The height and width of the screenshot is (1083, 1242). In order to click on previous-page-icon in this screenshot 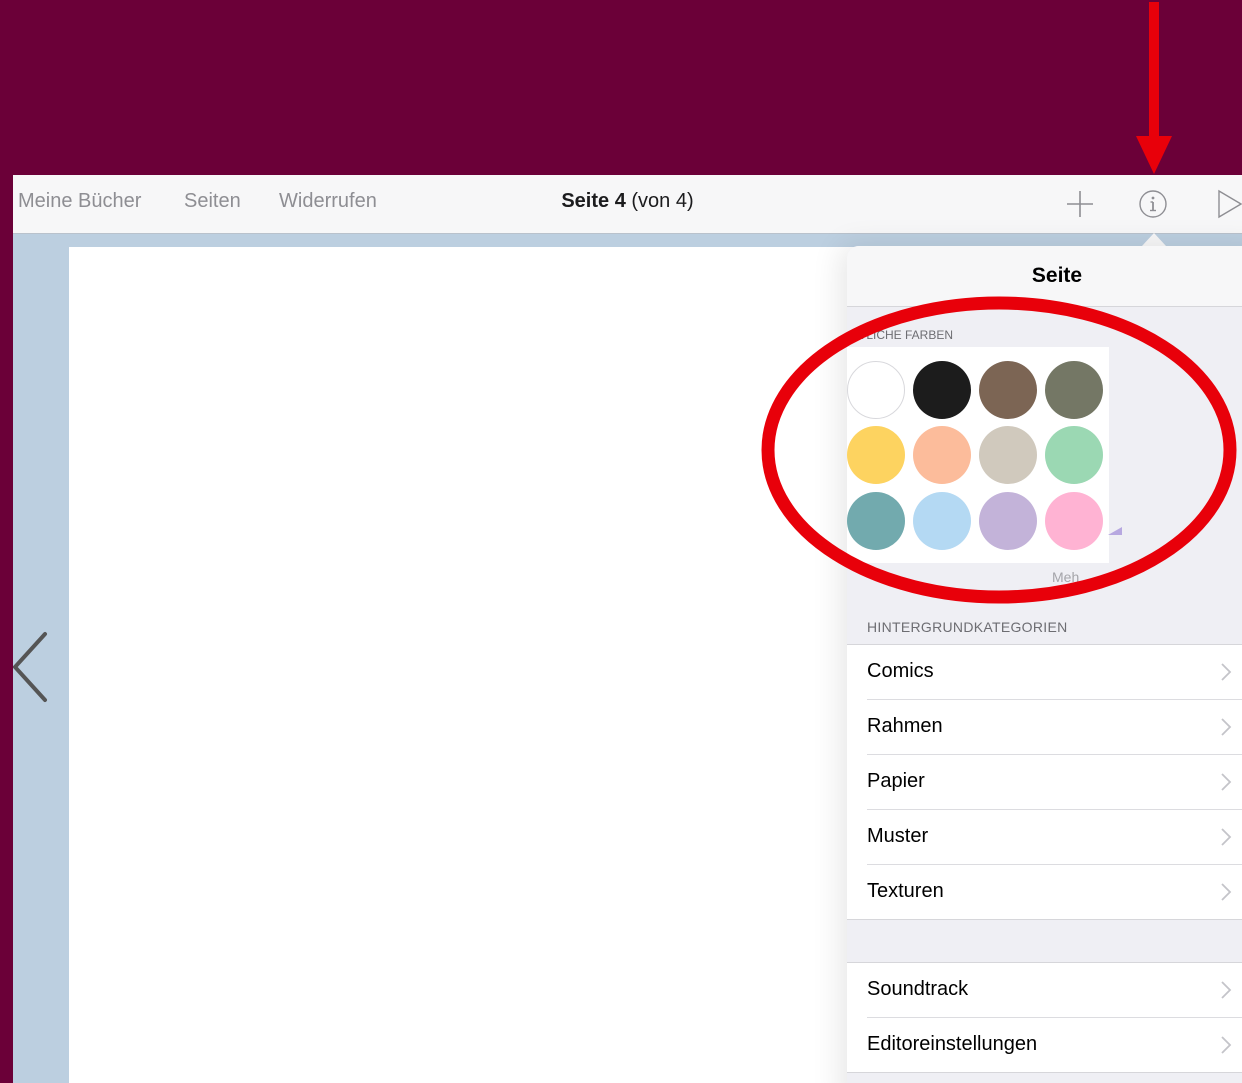, I will do `click(32, 667)`.